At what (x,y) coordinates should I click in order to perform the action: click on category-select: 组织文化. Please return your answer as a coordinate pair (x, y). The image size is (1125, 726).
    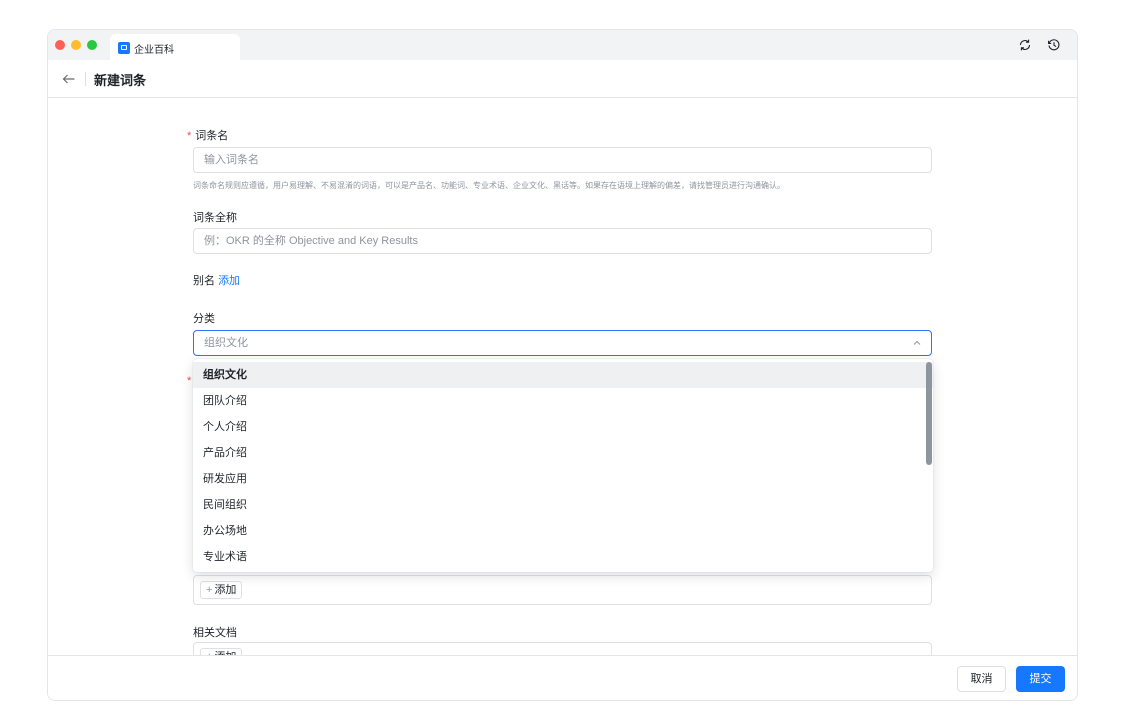
    Looking at the image, I should click on (562, 343).